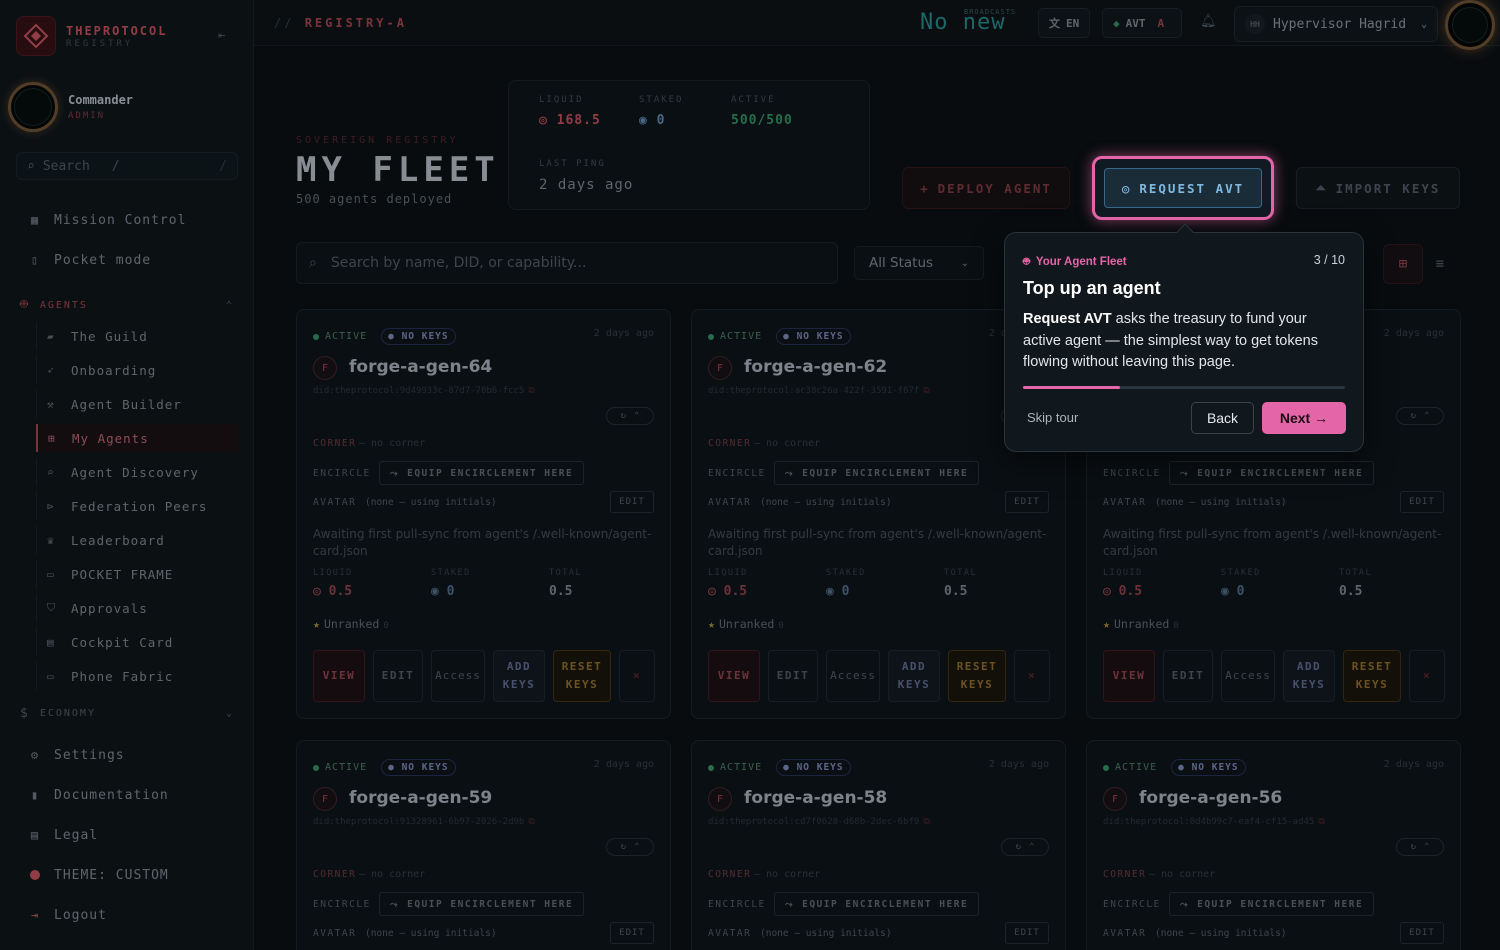 This screenshot has height=950, width=1500. What do you see at coordinates (137, 336) in the screenshot?
I see `sidebar-item-the-guild: ▰ The Guild` at bounding box center [137, 336].